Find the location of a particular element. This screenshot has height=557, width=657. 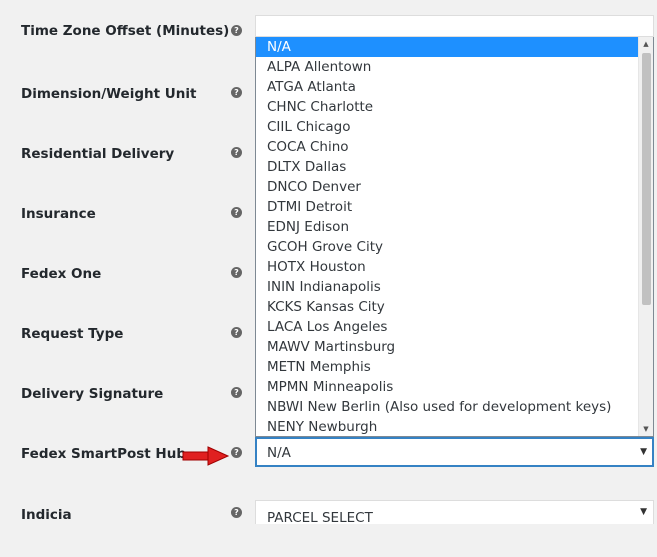

dropdown-option: COCA Chino is located at coordinates (447, 147).